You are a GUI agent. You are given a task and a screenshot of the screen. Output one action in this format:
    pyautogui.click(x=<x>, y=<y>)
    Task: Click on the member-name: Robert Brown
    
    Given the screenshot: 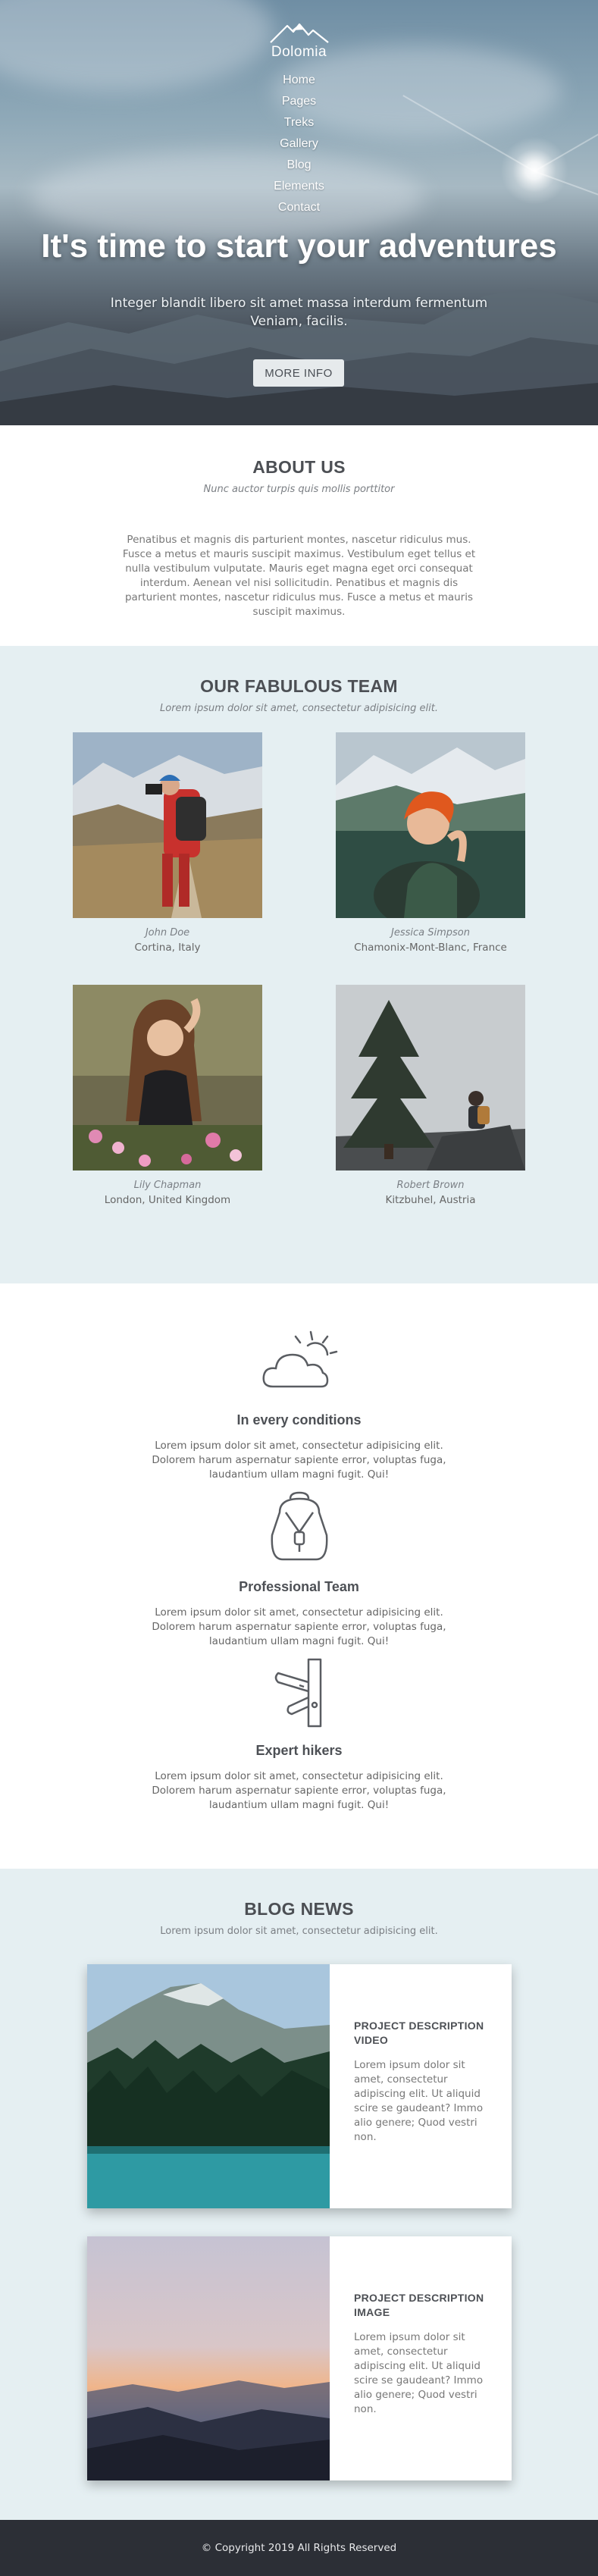 What is the action you would take?
    pyautogui.click(x=430, y=1185)
    